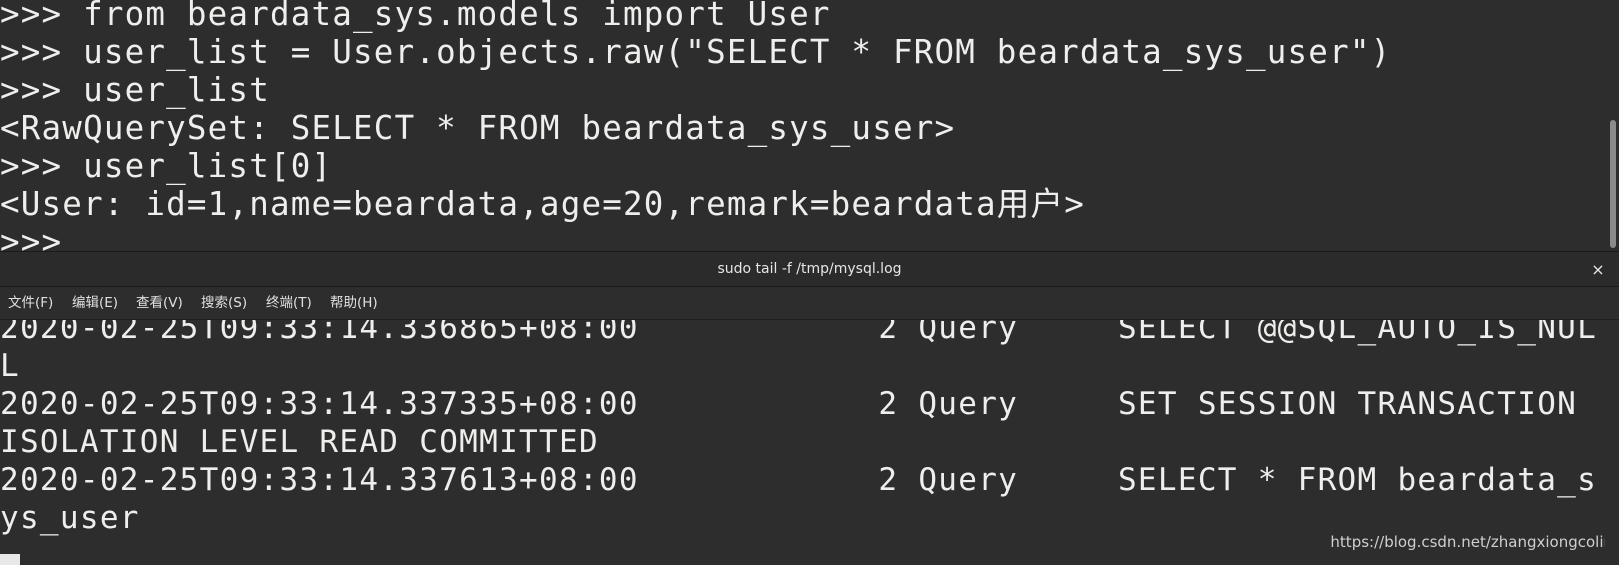  I want to click on menu-item-search: 搜索(S), so click(224, 303).